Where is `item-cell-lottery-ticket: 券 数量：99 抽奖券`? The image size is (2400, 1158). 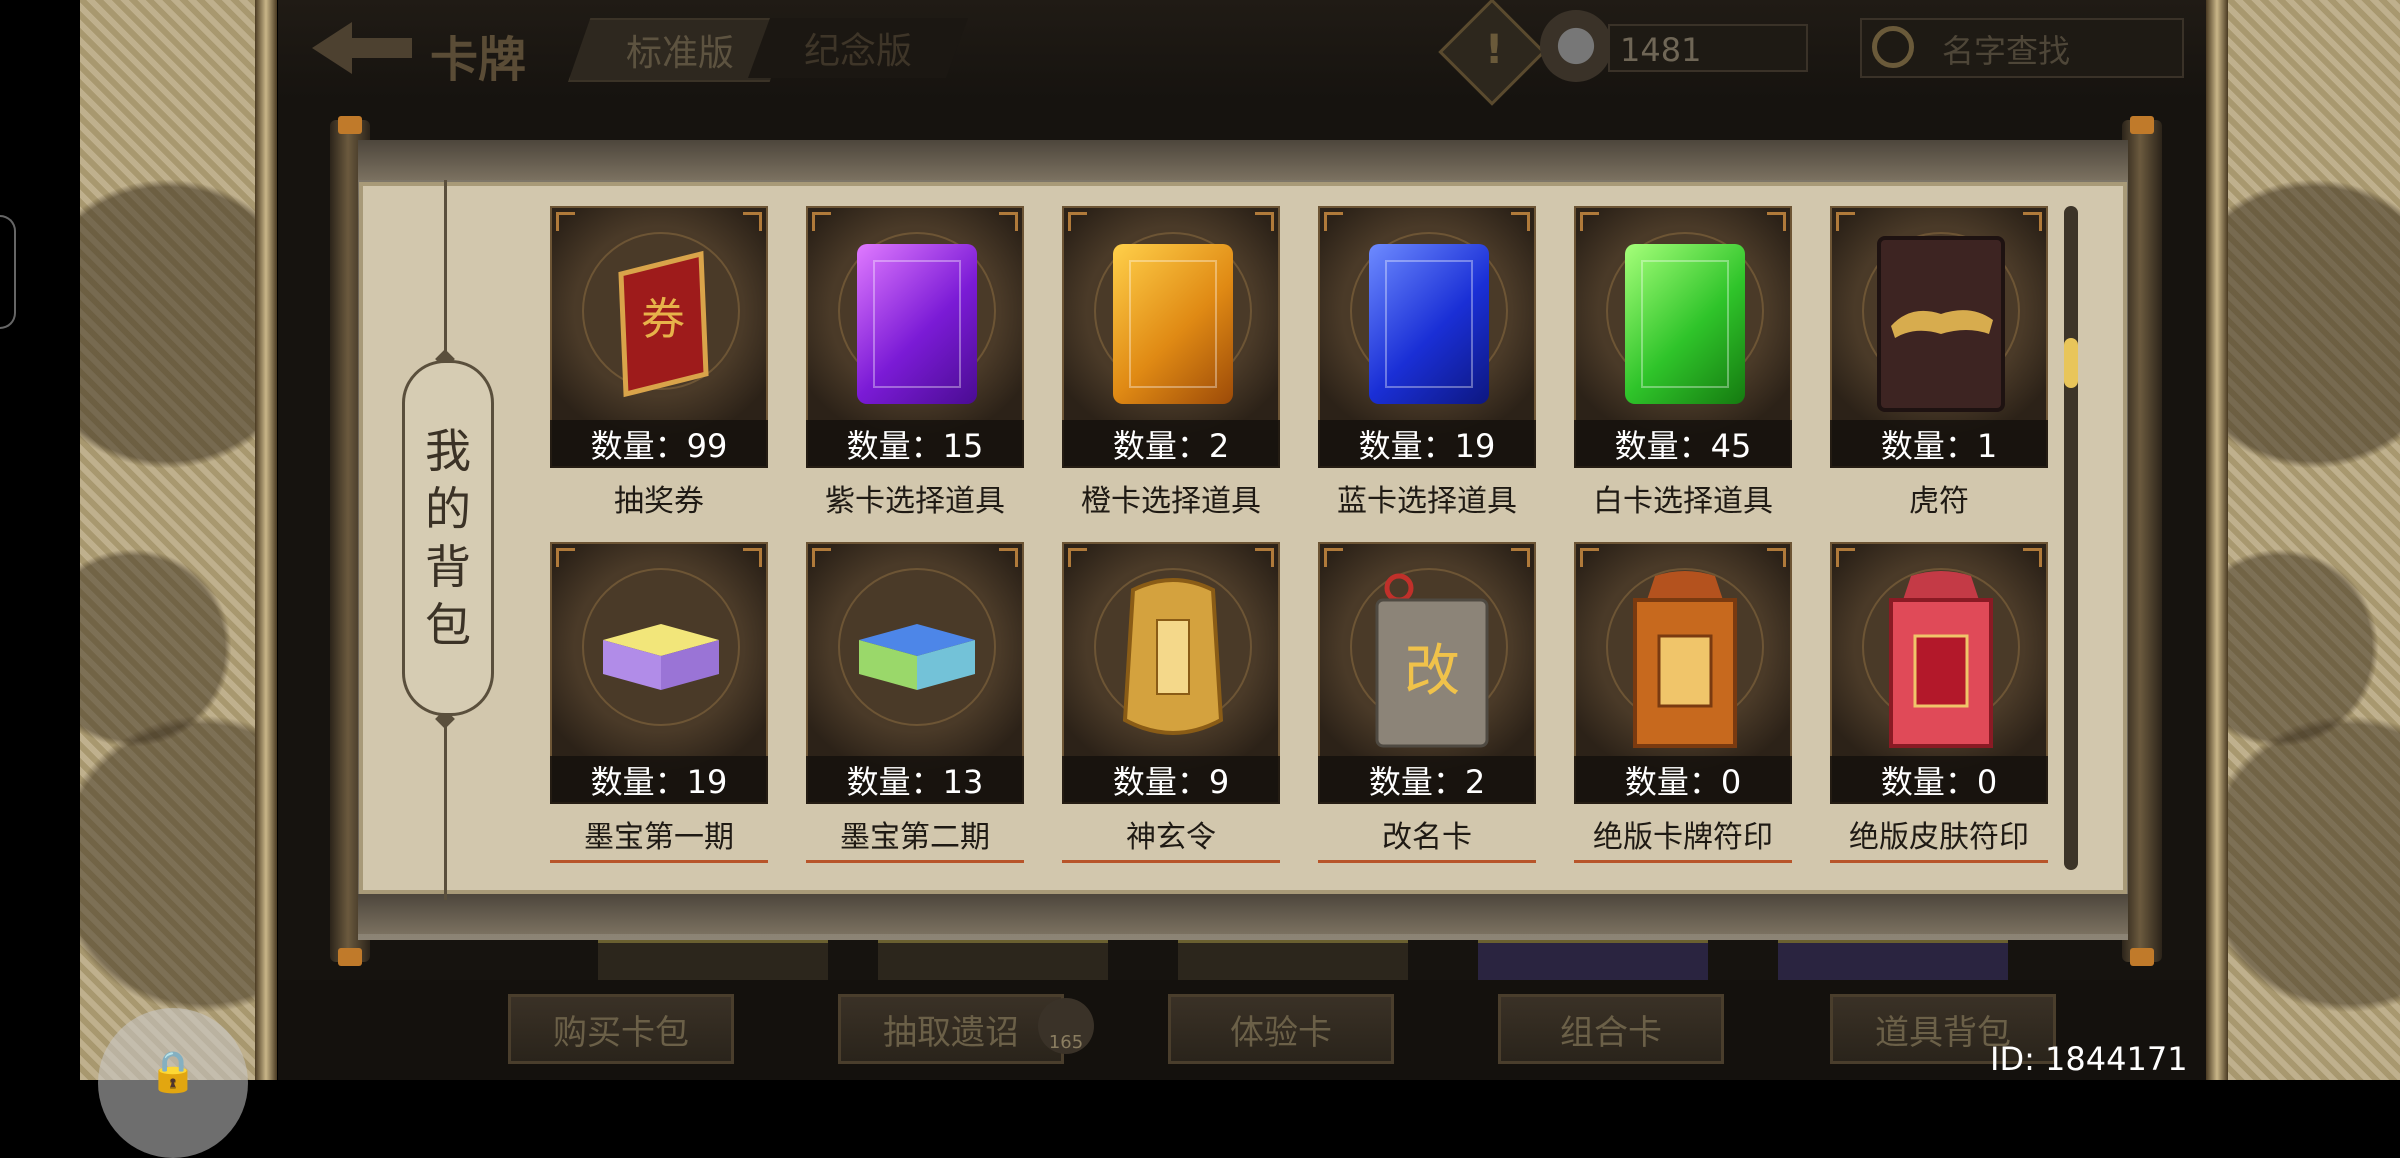 item-cell-lottery-ticket: 券 数量：99 抽奖券 is located at coordinates (659, 368).